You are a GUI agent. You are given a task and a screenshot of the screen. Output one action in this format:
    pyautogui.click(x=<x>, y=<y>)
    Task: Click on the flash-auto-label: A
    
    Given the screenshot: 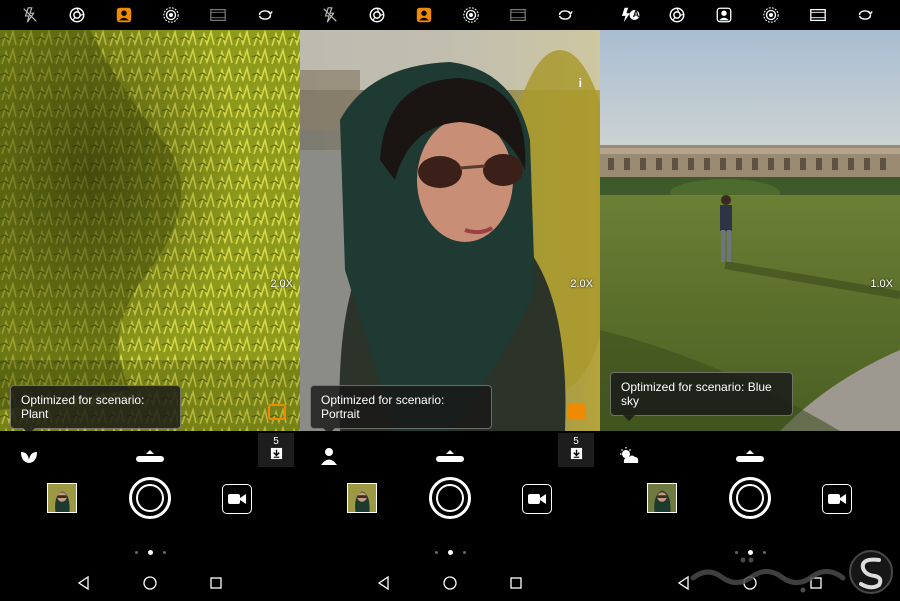 What is the action you would take?
    pyautogui.click(x=636, y=14)
    